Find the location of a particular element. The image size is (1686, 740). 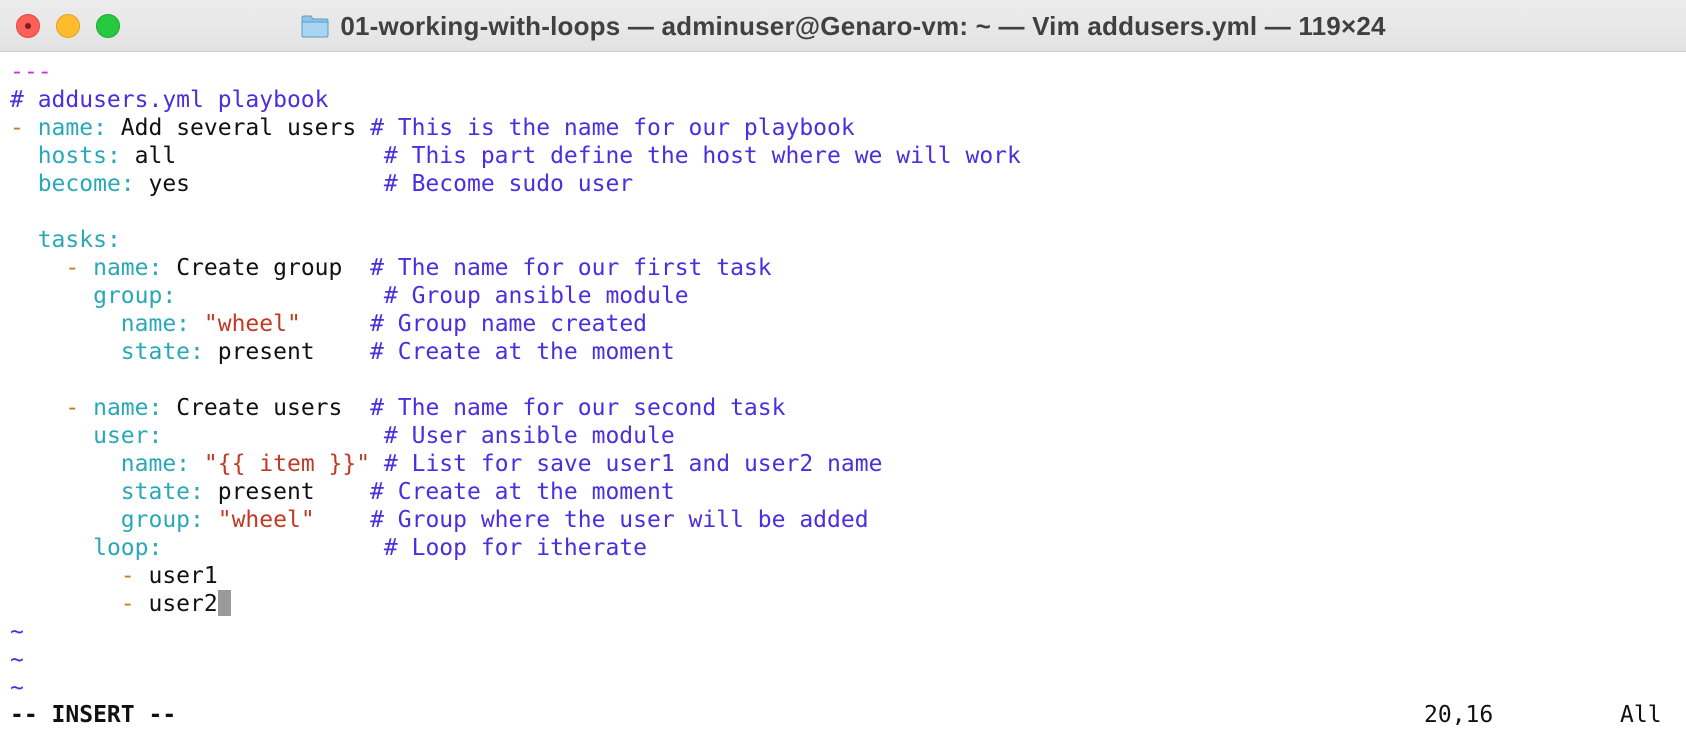

code-token-text: user2 is located at coordinates (183, 604).